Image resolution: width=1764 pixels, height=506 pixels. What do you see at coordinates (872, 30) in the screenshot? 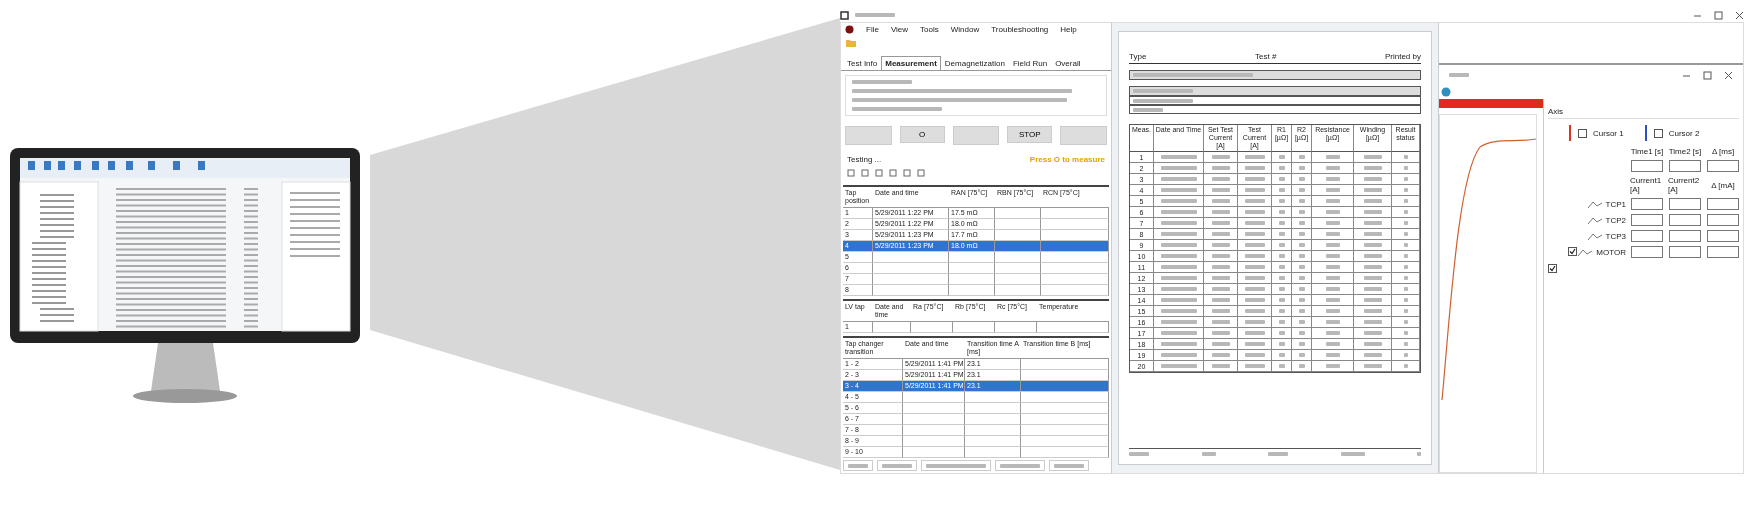
I see `menu-item: File` at bounding box center [872, 30].